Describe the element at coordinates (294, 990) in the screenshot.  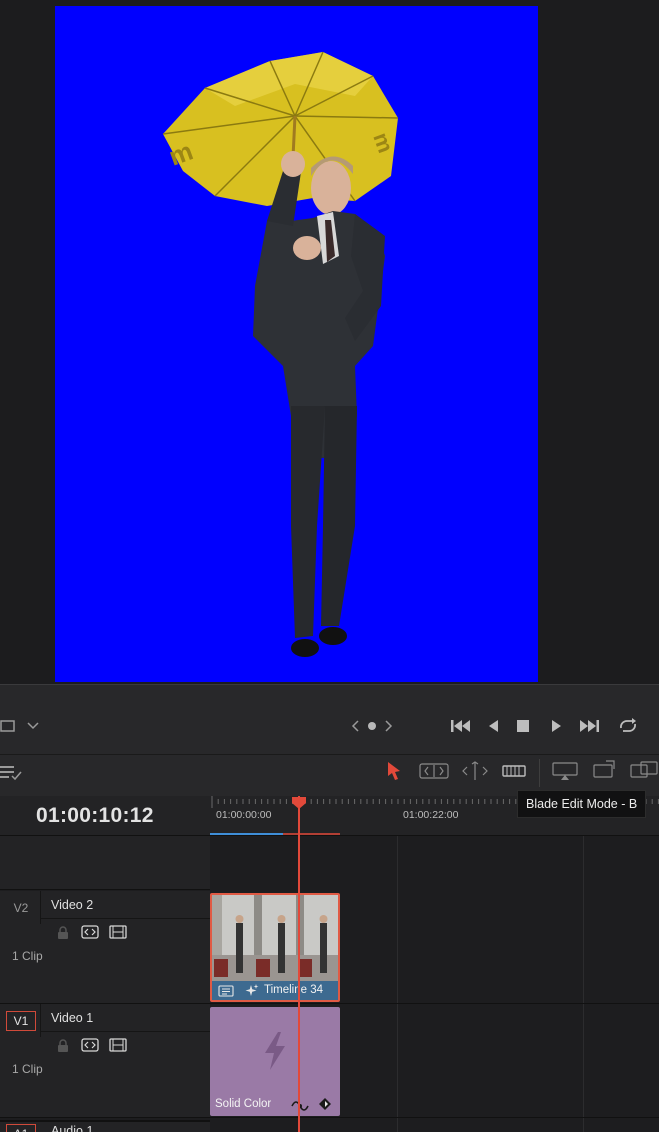
I see `clip-label-timeline-34: Timeline 34` at that location.